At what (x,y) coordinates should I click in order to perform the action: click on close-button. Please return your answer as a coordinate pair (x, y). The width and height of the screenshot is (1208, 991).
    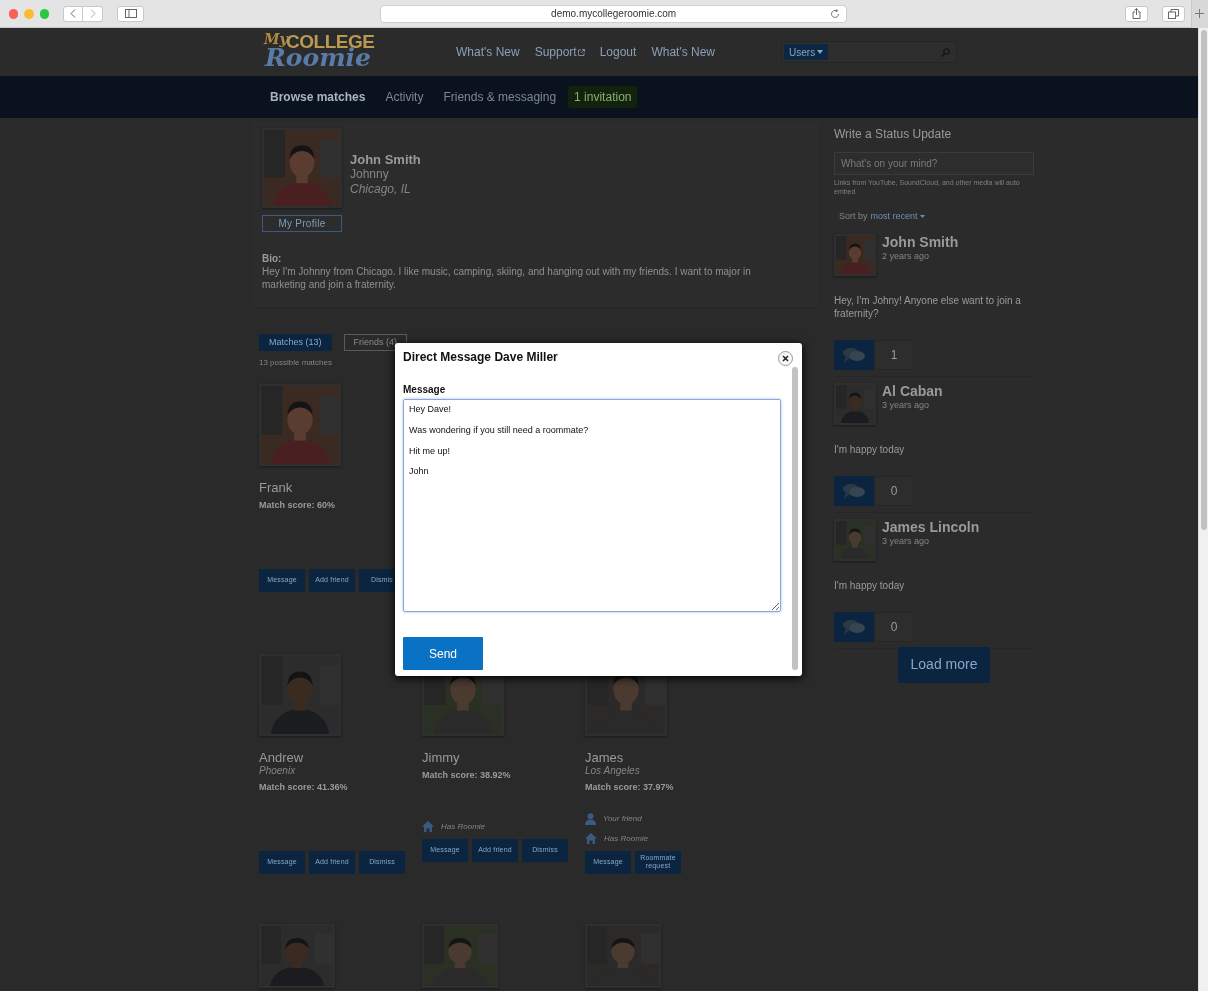
    Looking at the image, I should click on (785, 358).